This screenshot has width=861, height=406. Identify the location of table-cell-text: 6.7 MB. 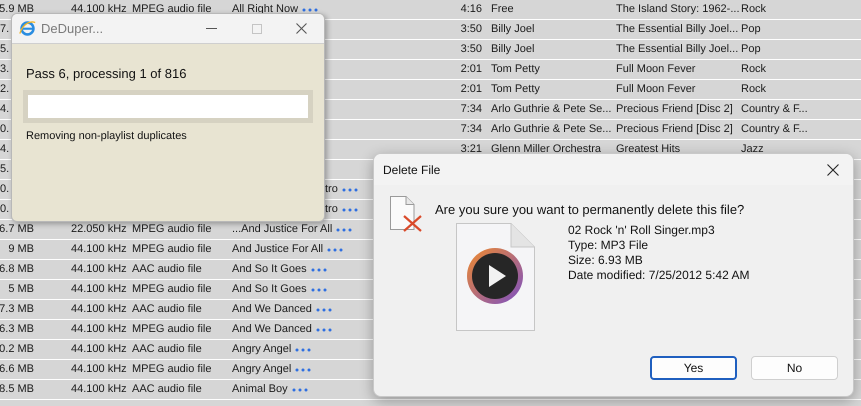
(17, 230).